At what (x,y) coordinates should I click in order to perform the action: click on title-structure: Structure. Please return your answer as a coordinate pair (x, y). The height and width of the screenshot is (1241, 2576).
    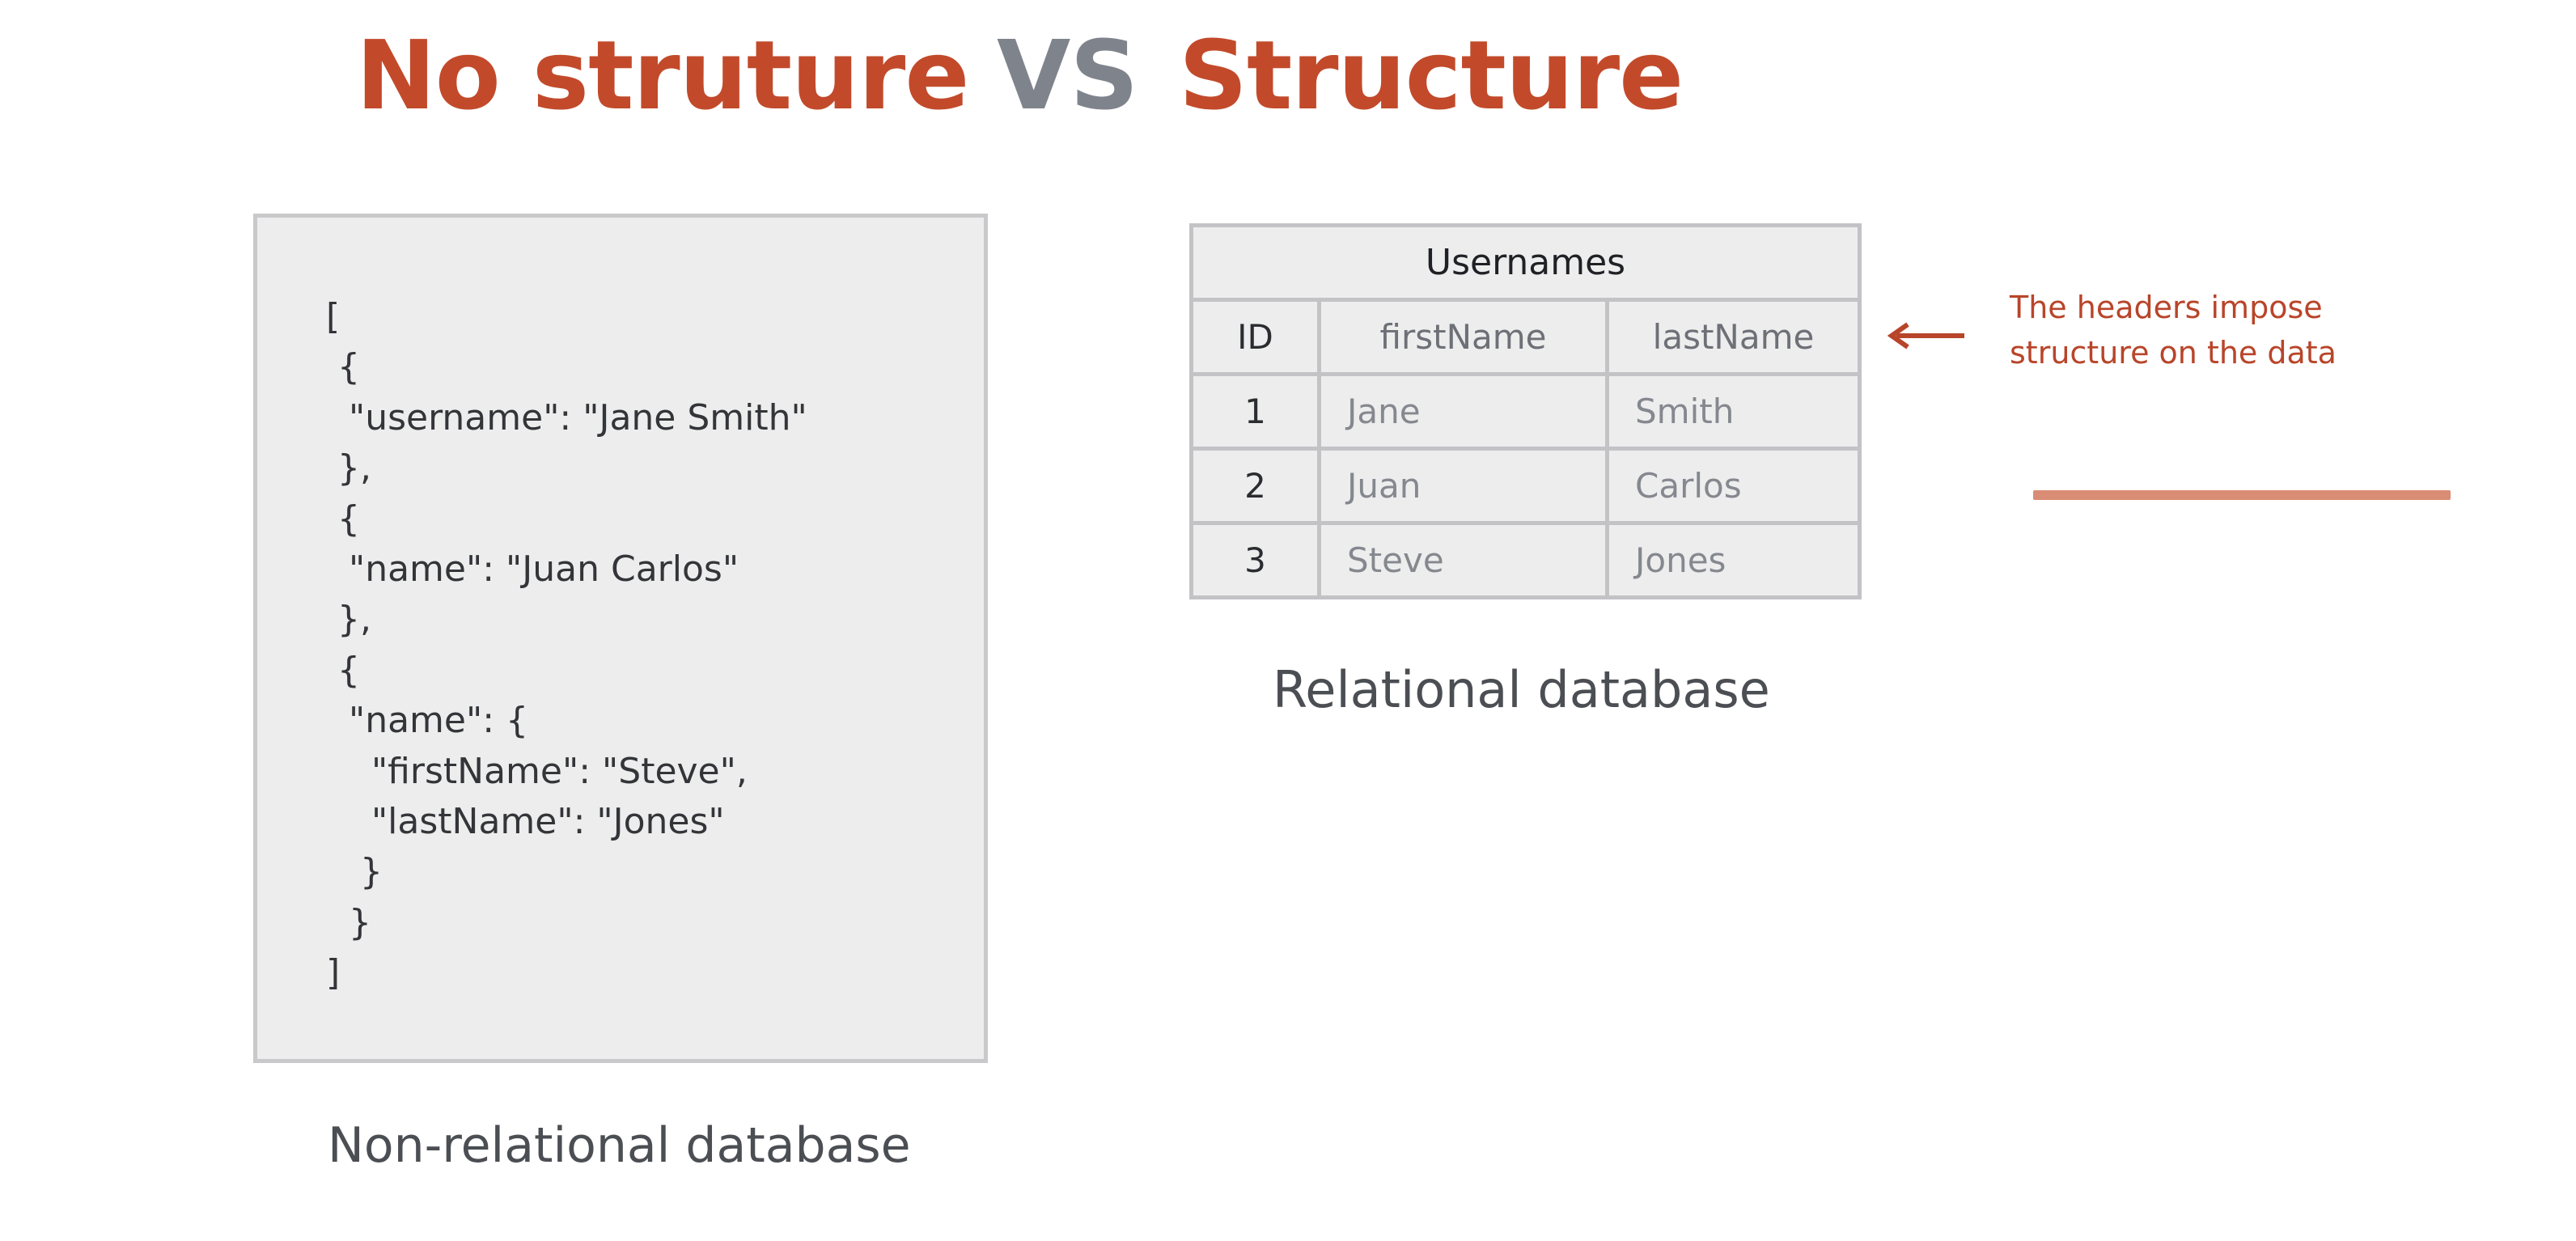
    Looking at the image, I should click on (1431, 75).